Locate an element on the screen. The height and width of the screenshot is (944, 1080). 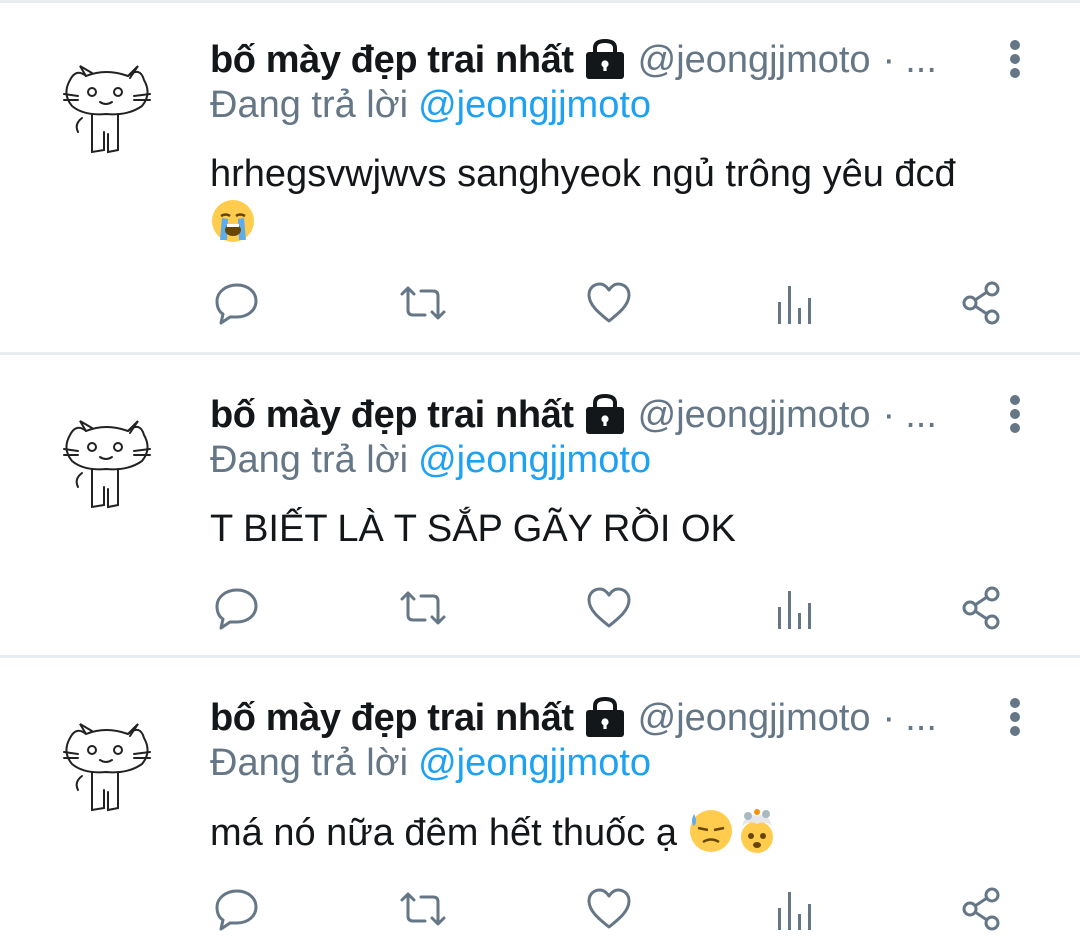
tweet-text: má nó nữa đêm hết thuốc ạ is located at coordinates (630, 832).